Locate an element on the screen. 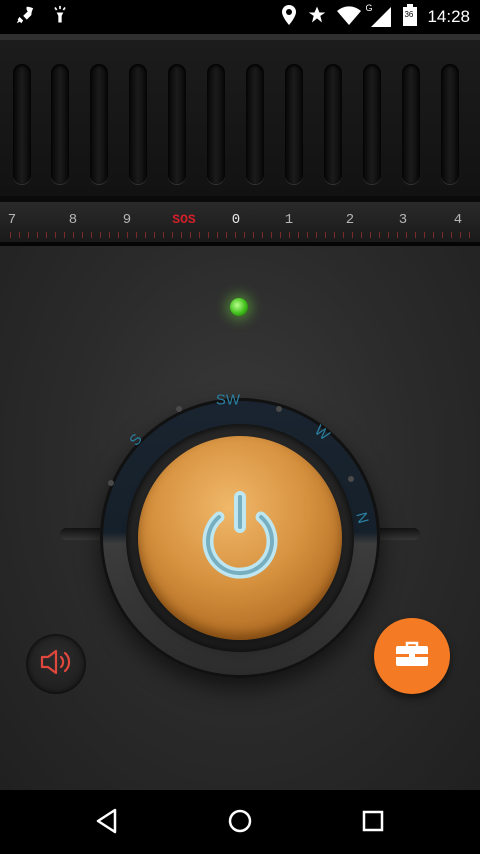 The image size is (480, 854). sound-button is located at coordinates (56, 664).